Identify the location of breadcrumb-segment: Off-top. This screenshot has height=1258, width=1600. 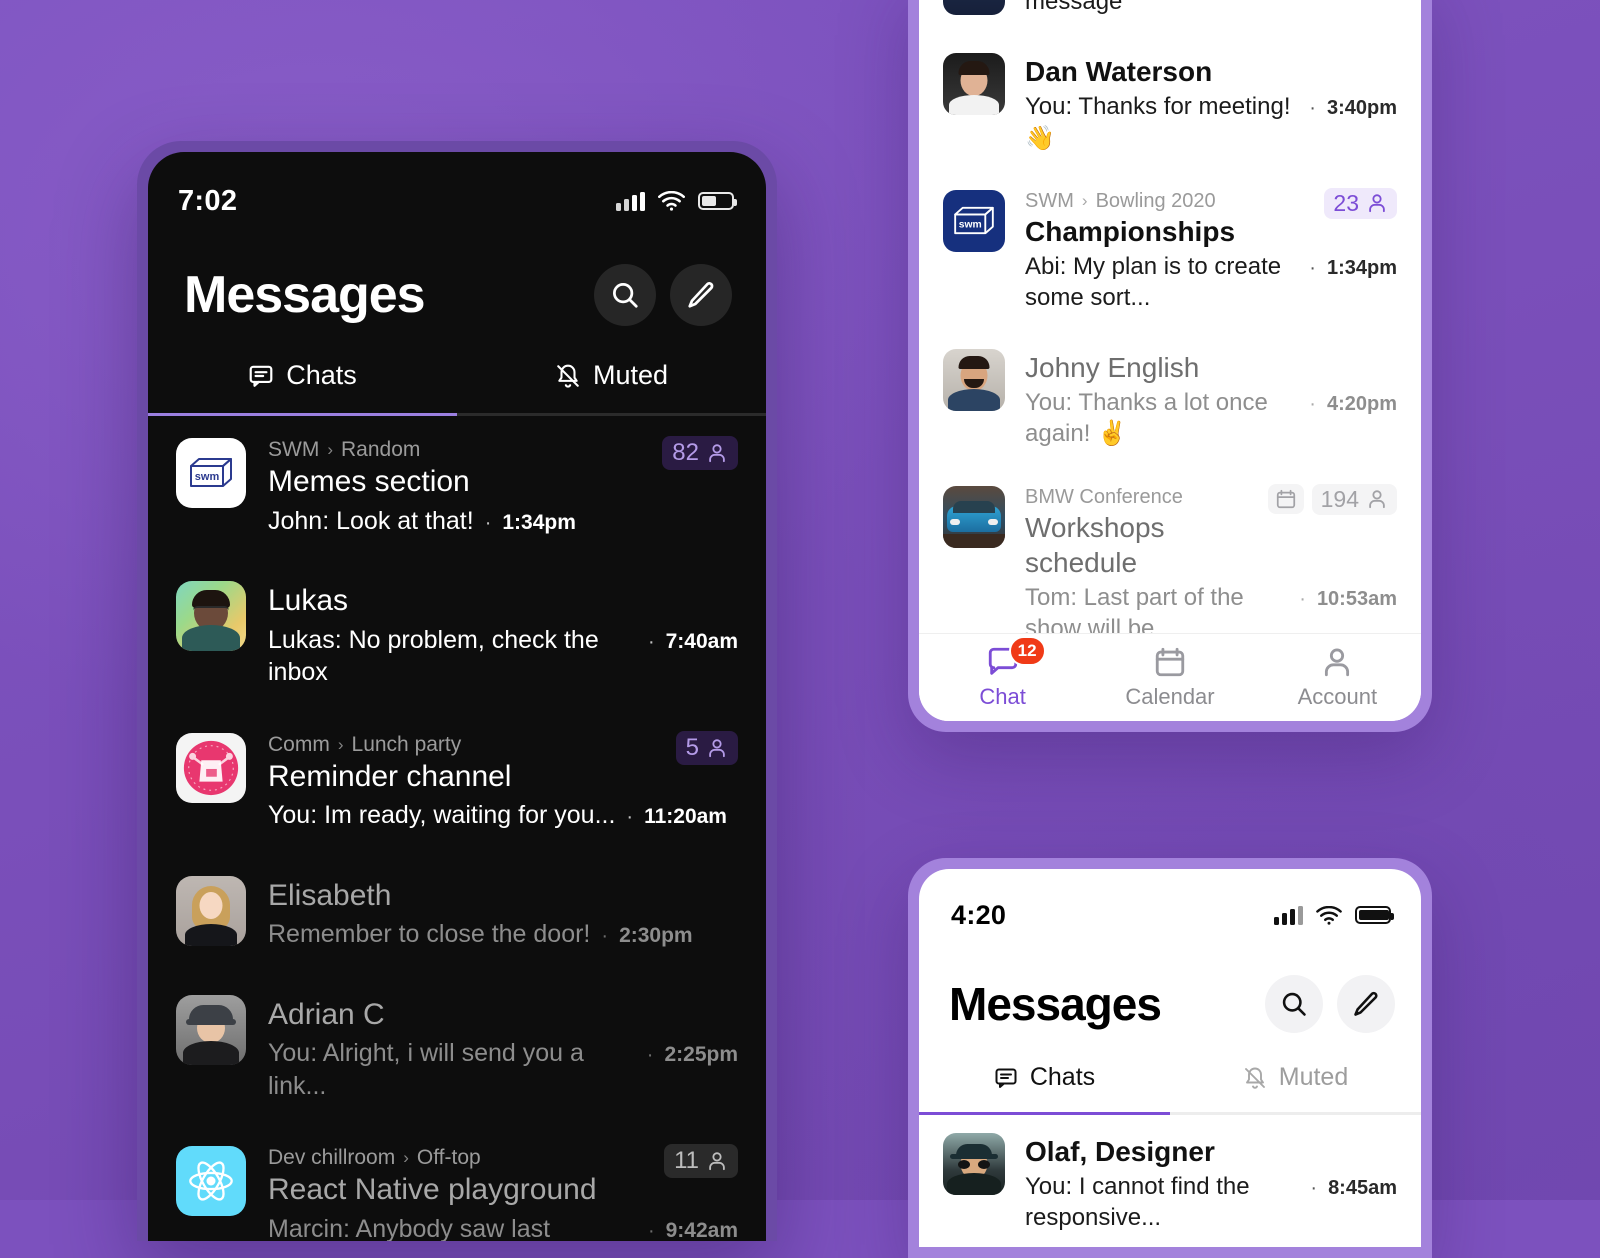
(448, 1157).